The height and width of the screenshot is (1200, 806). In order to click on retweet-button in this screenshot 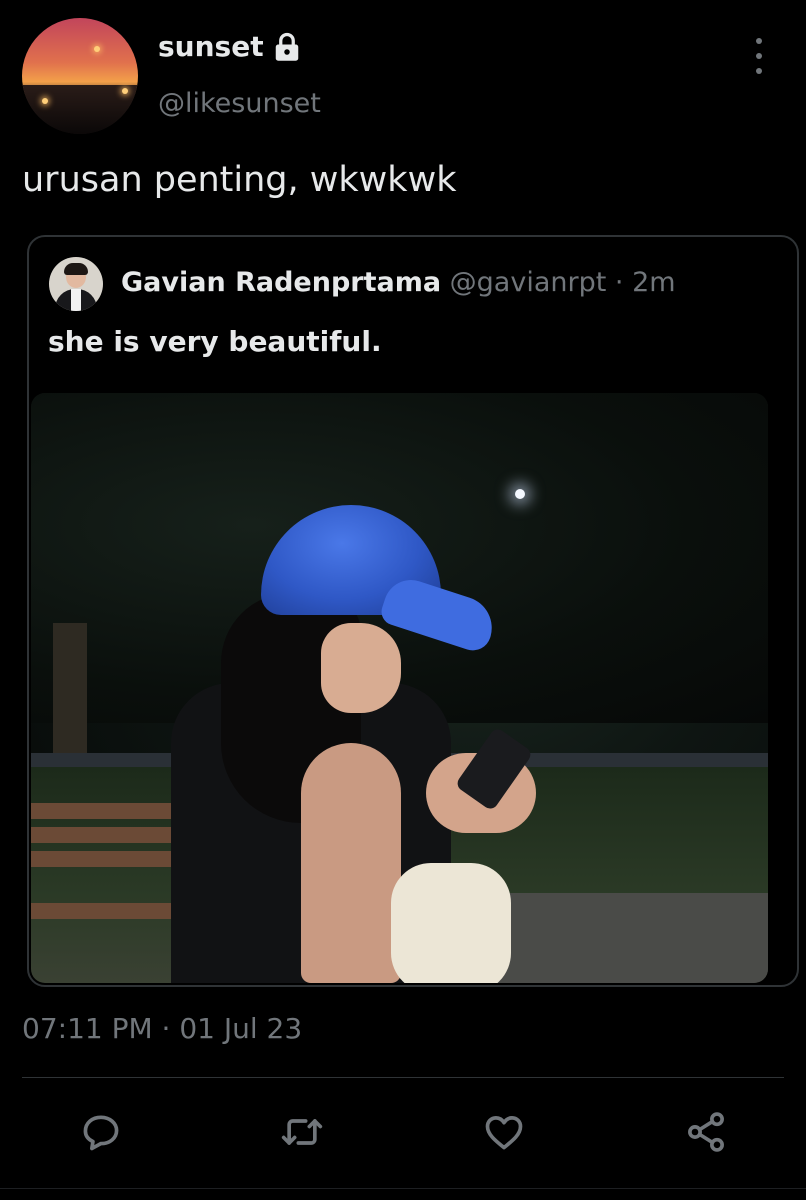, I will do `click(302, 1132)`.